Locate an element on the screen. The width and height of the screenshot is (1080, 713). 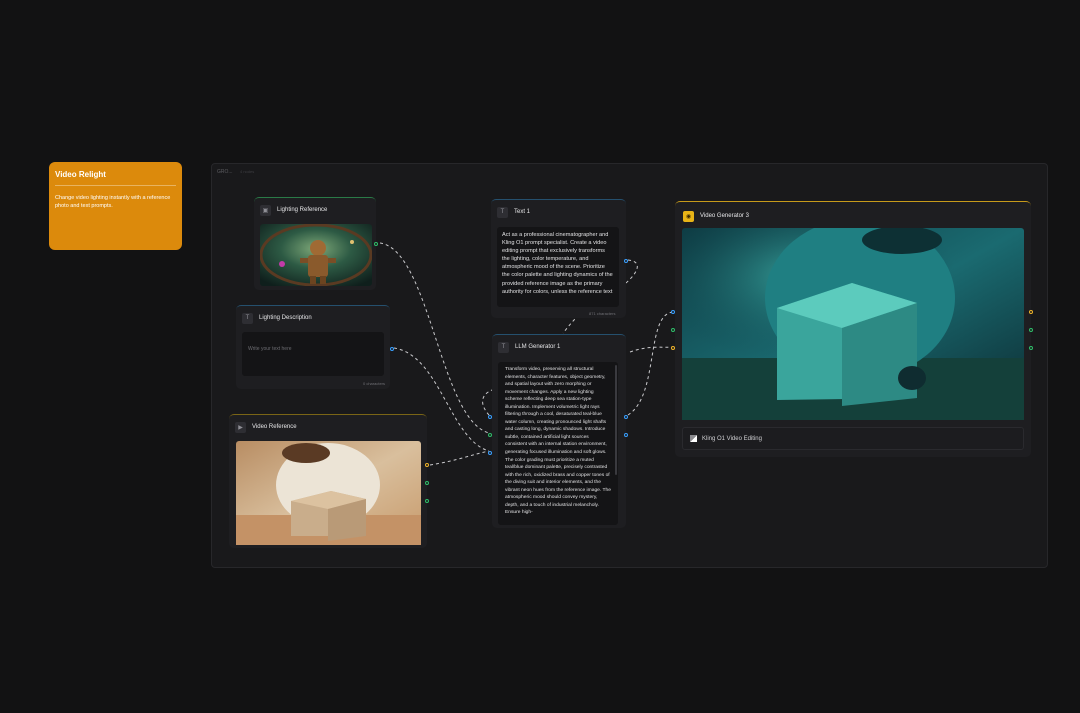
node-title: Video Generator 3 is located at coordinates (724, 216).